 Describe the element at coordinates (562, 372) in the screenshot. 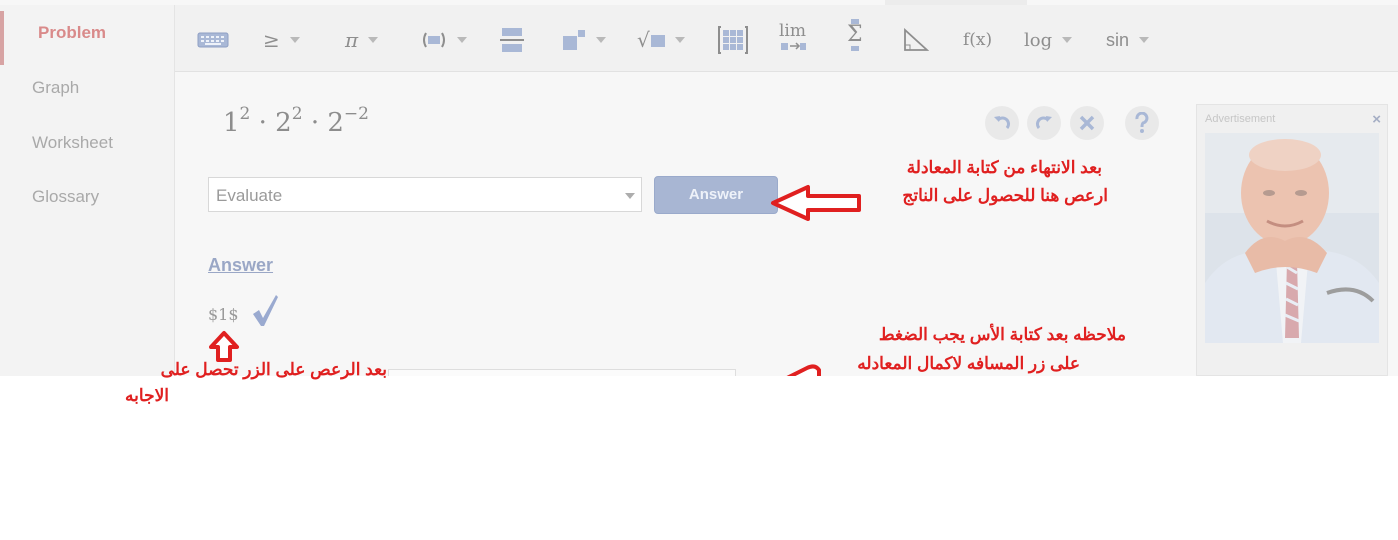

I see `next-input-field` at that location.